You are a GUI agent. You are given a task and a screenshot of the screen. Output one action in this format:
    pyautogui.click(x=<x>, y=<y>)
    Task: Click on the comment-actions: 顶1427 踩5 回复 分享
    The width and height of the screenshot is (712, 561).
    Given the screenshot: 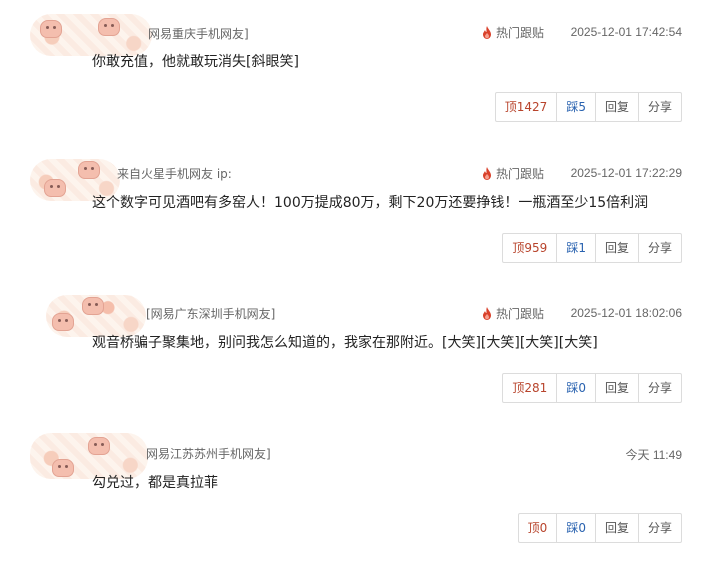 What is the action you would take?
    pyautogui.click(x=588, y=107)
    